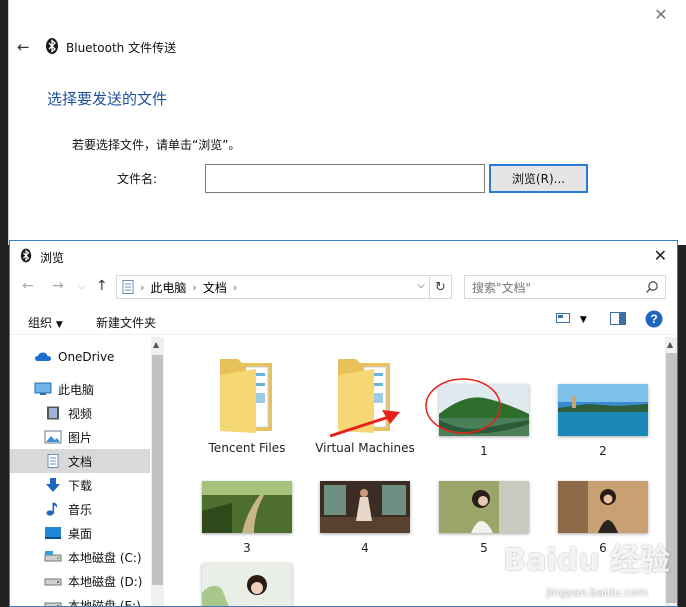 The width and height of the screenshot is (686, 607). Describe the element at coordinates (345, 178) in the screenshot. I see `filename-input` at that location.